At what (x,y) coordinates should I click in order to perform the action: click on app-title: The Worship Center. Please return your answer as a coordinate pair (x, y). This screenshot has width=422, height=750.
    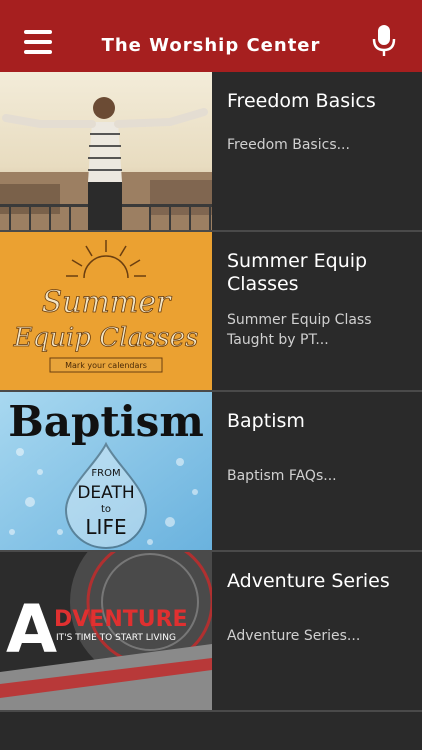
    Looking at the image, I should click on (211, 45).